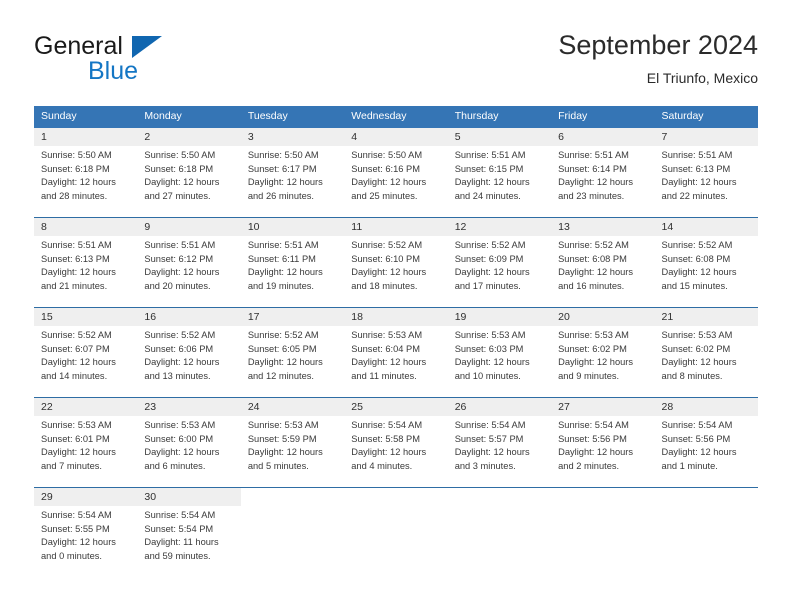 This screenshot has width=792, height=612. Describe the element at coordinates (702, 78) in the screenshot. I see `location-subtitle: El Triunfo, Mexico` at that location.